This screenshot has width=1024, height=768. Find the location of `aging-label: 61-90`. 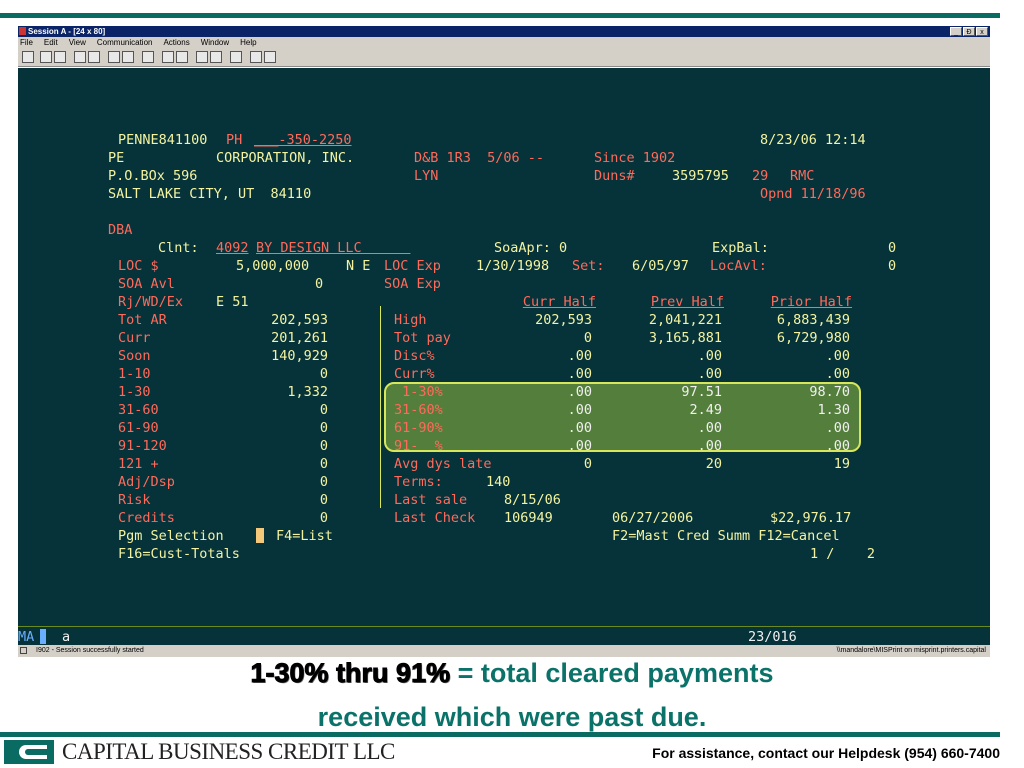

aging-label: 61-90 is located at coordinates (138, 428).